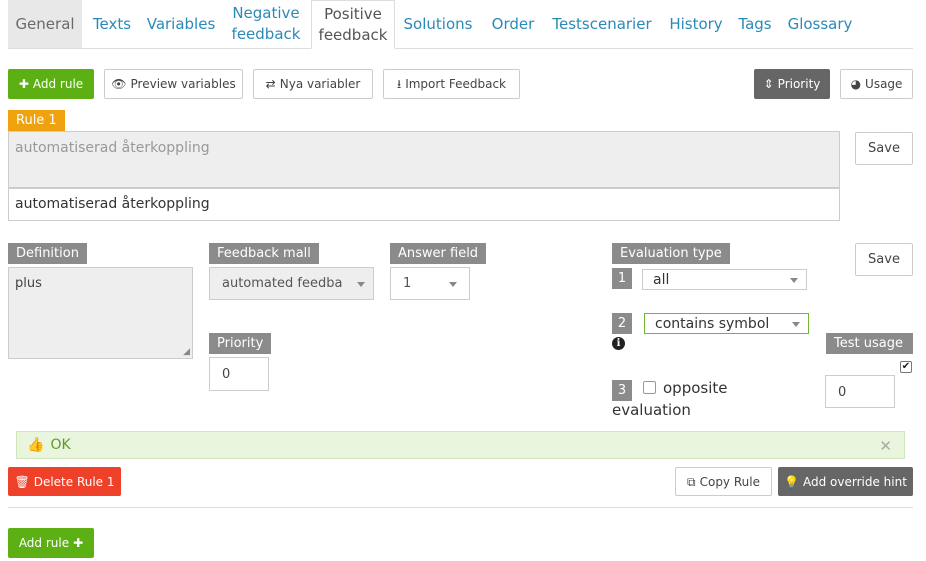 The width and height of the screenshot is (926, 561). Describe the element at coordinates (438, 253) in the screenshot. I see `answer-field-label: Answer field` at that location.